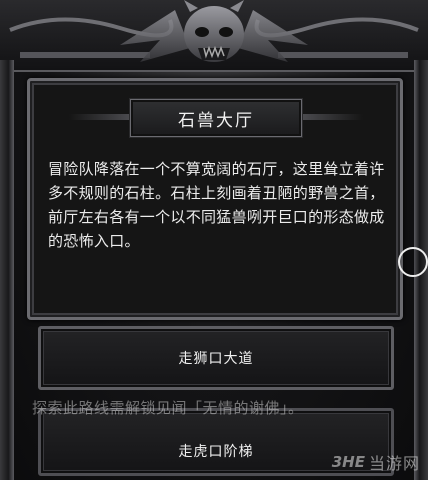  I want to click on watermark-logo: 3HE, so click(348, 462).